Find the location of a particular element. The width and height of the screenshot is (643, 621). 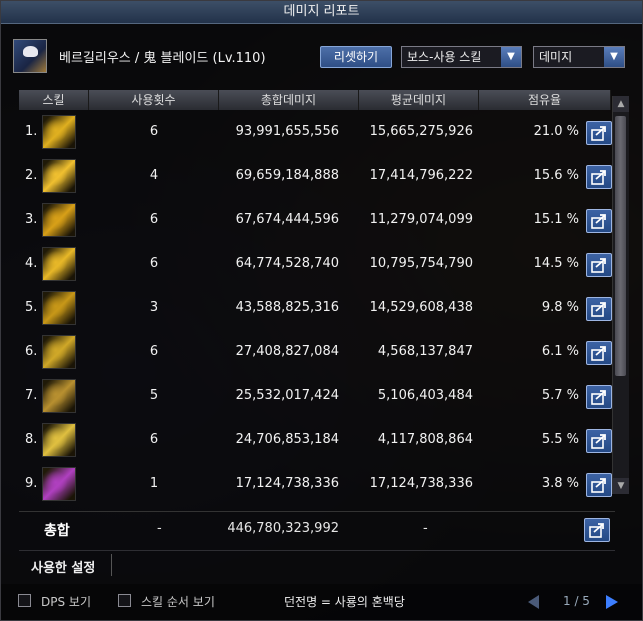

table-row: 9. 1 17,124,738,336 17,124,738,336 3.8 % is located at coordinates (317, 487).